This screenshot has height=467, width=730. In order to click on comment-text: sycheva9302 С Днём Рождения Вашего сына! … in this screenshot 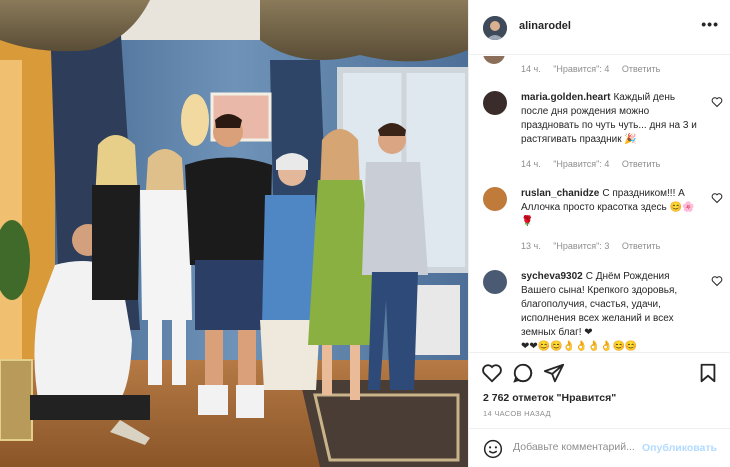, I will do `click(610, 311)`.